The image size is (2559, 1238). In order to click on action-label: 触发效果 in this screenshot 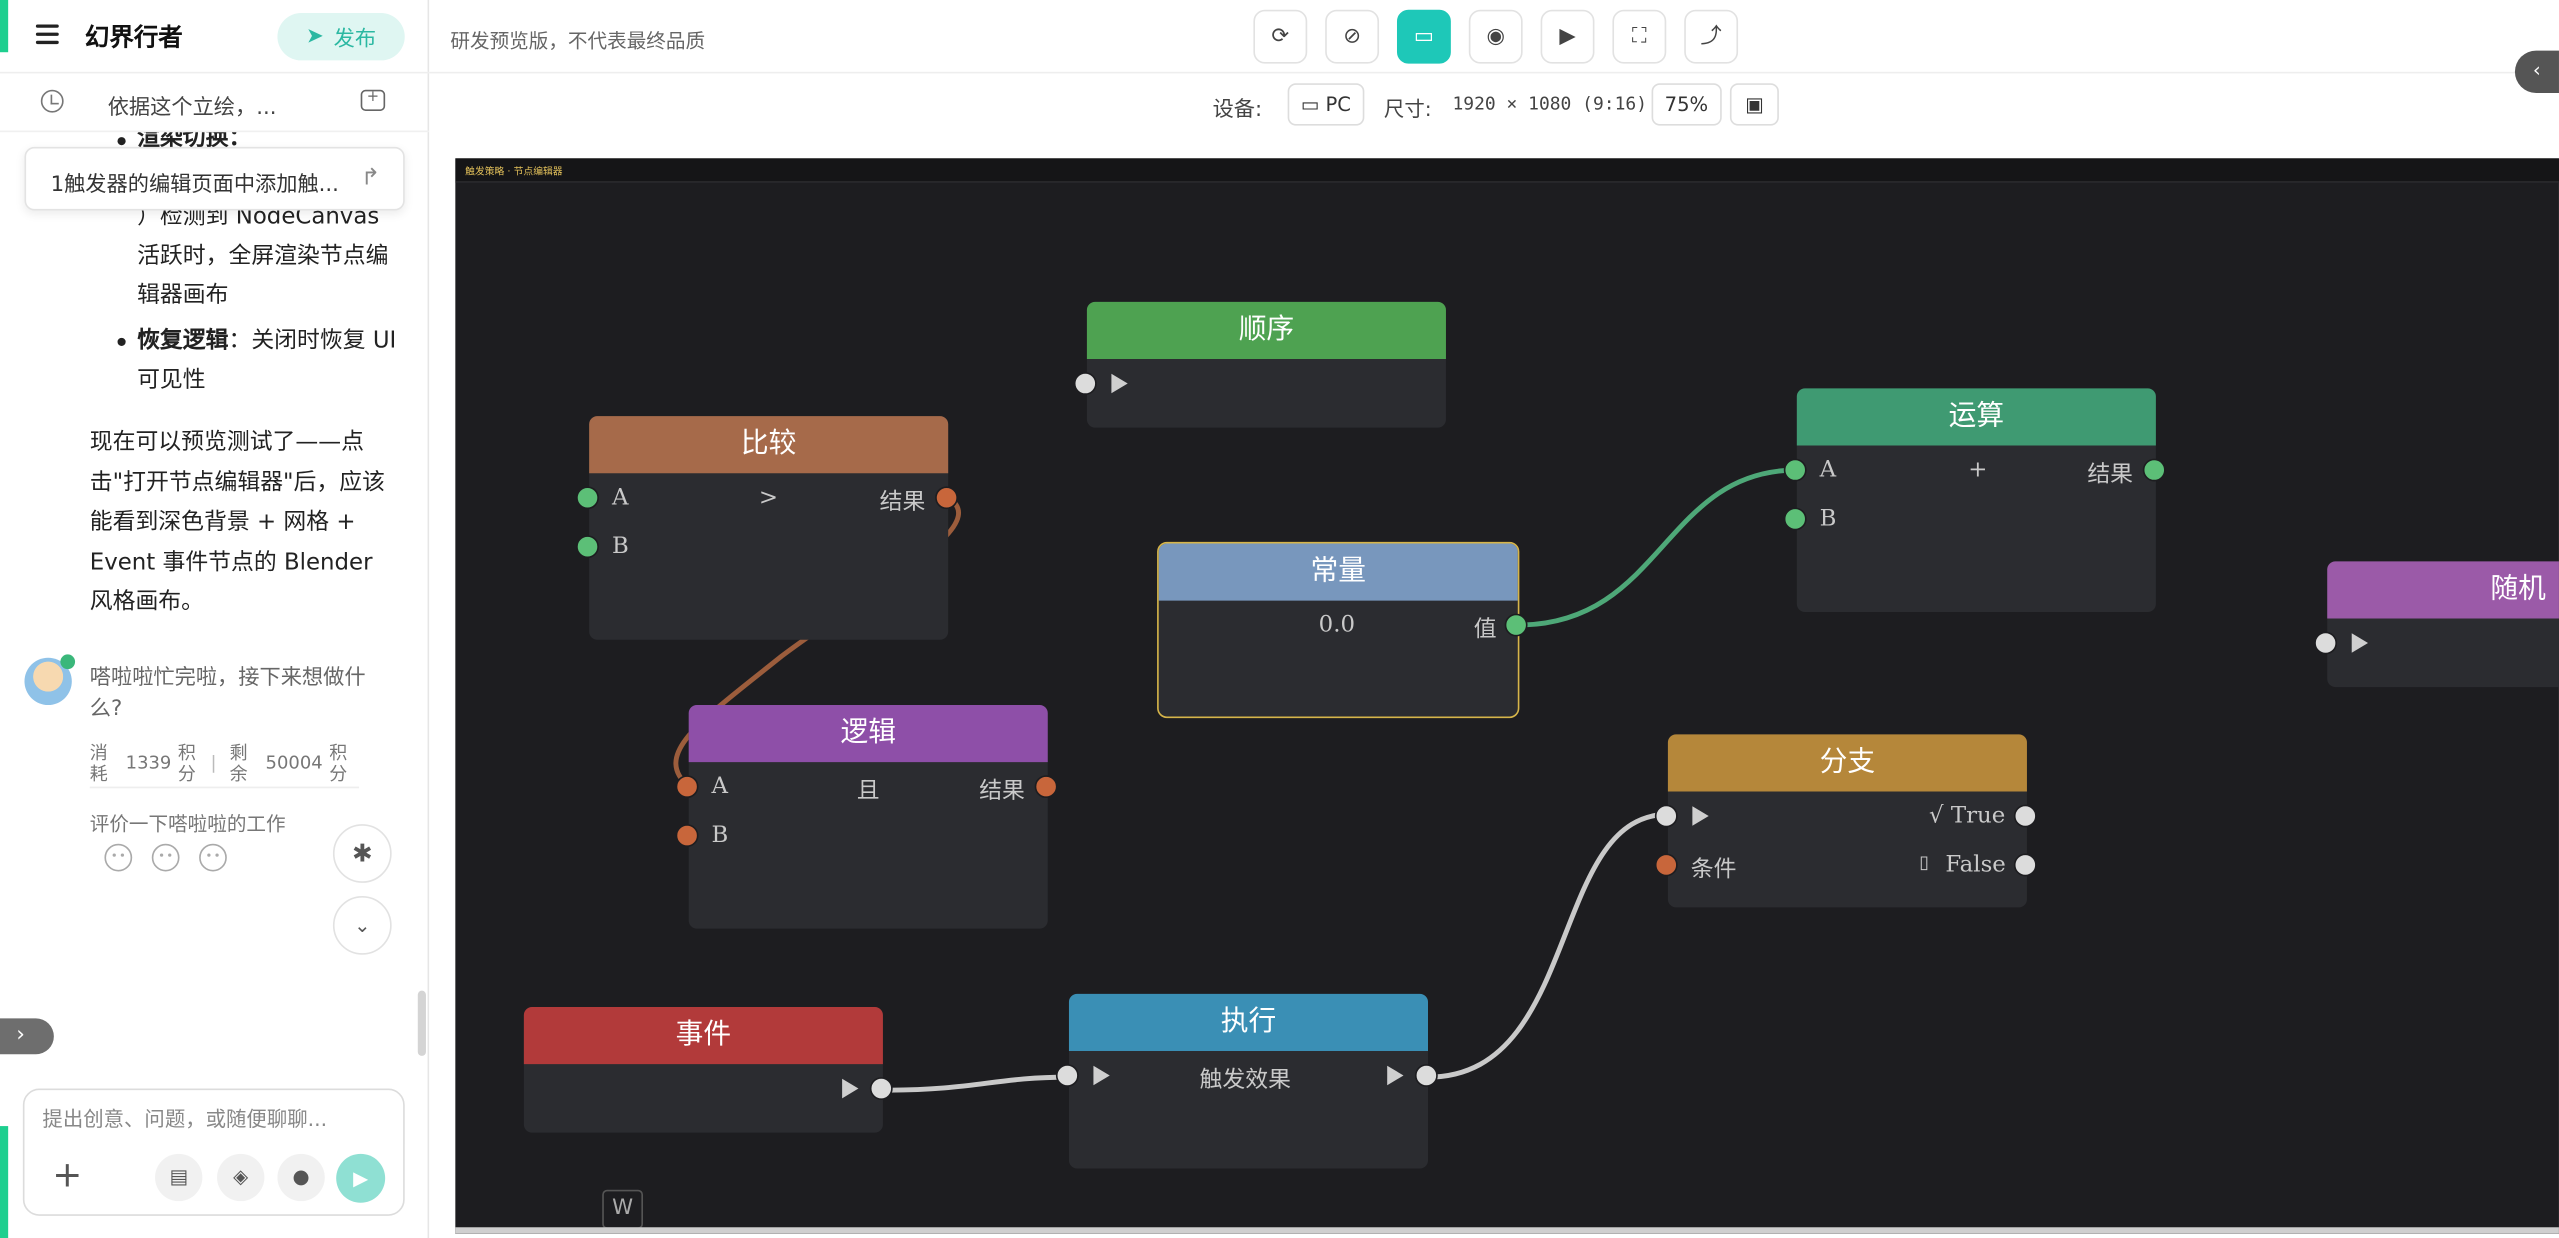, I will do `click(1245, 1080)`.